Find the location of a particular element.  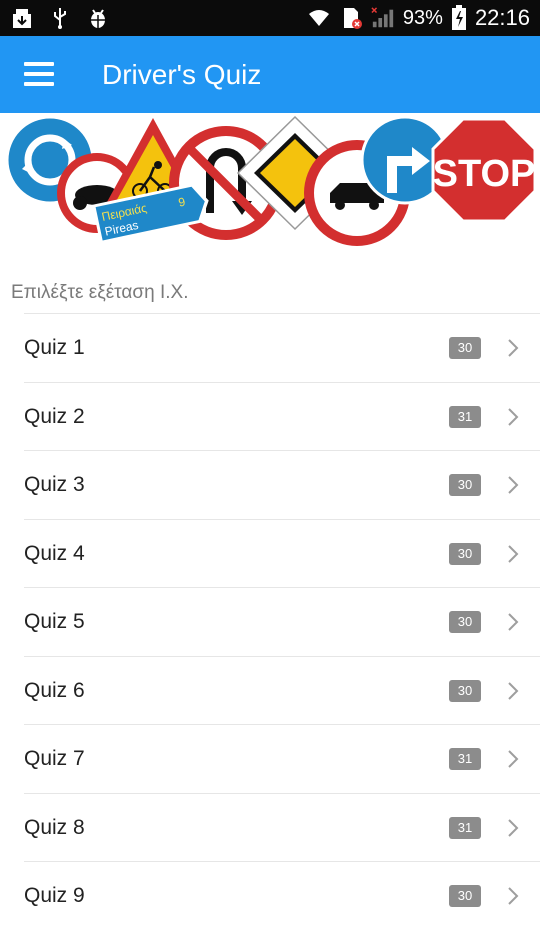

clock: 22:16 is located at coordinates (502, 17).